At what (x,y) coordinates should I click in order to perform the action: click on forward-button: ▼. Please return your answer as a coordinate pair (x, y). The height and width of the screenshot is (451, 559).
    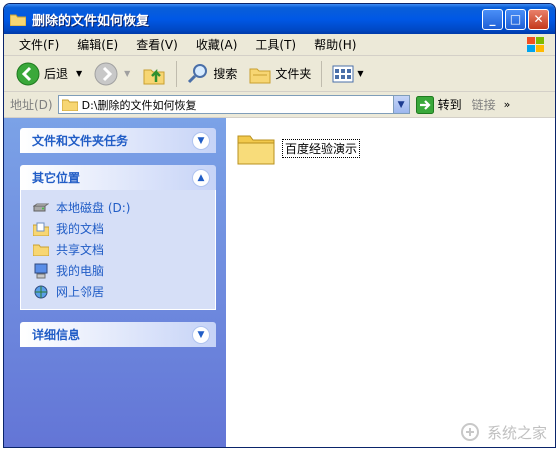
    Looking at the image, I should click on (112, 74).